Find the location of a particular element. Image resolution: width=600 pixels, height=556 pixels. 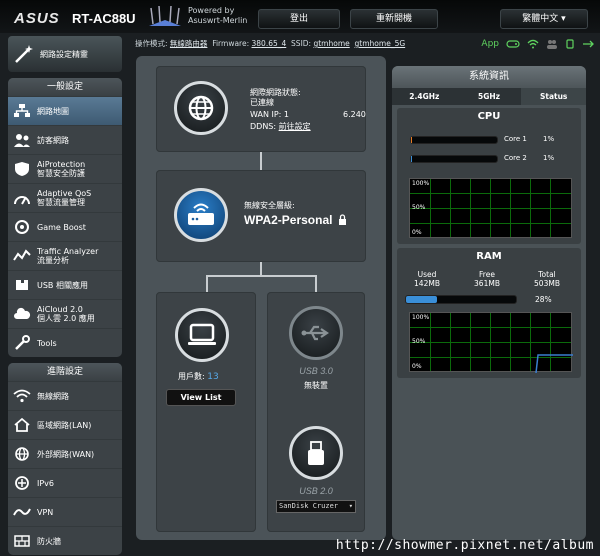

sidebar-item-game-boost: Game Boost is located at coordinates (65, 226).